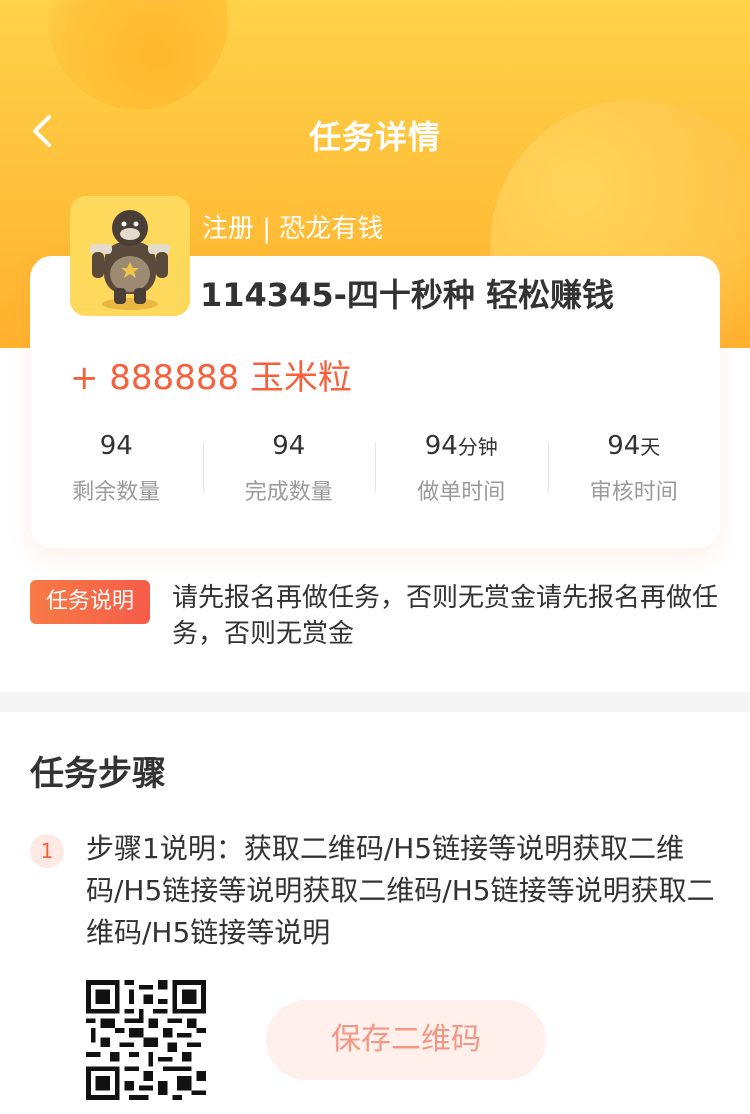 This screenshot has height=1114, width=750. I want to click on stat-label: 做单时间, so click(461, 492).